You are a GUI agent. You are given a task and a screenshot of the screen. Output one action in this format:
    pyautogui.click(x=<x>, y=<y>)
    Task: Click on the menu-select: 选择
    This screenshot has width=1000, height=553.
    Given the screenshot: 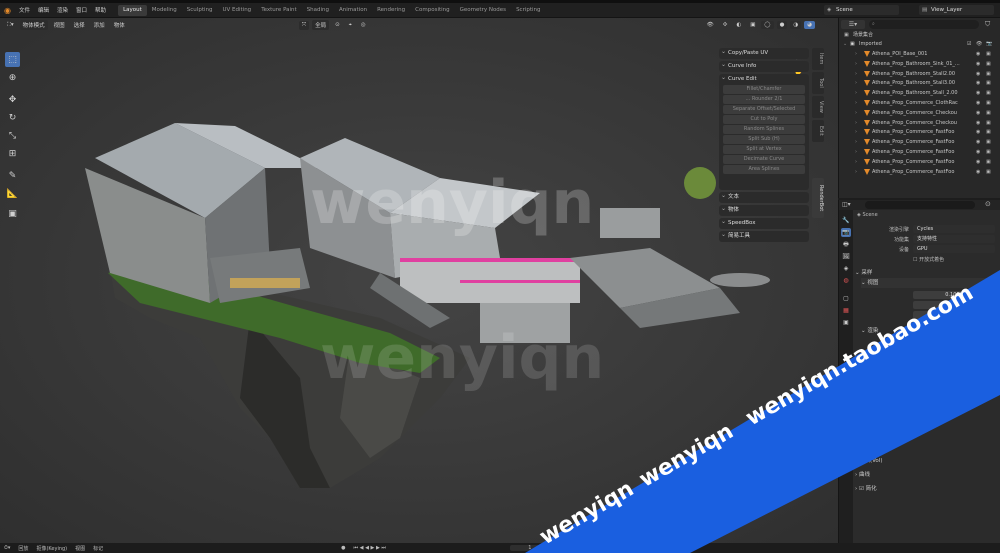 What is the action you would take?
    pyautogui.click(x=79, y=25)
    